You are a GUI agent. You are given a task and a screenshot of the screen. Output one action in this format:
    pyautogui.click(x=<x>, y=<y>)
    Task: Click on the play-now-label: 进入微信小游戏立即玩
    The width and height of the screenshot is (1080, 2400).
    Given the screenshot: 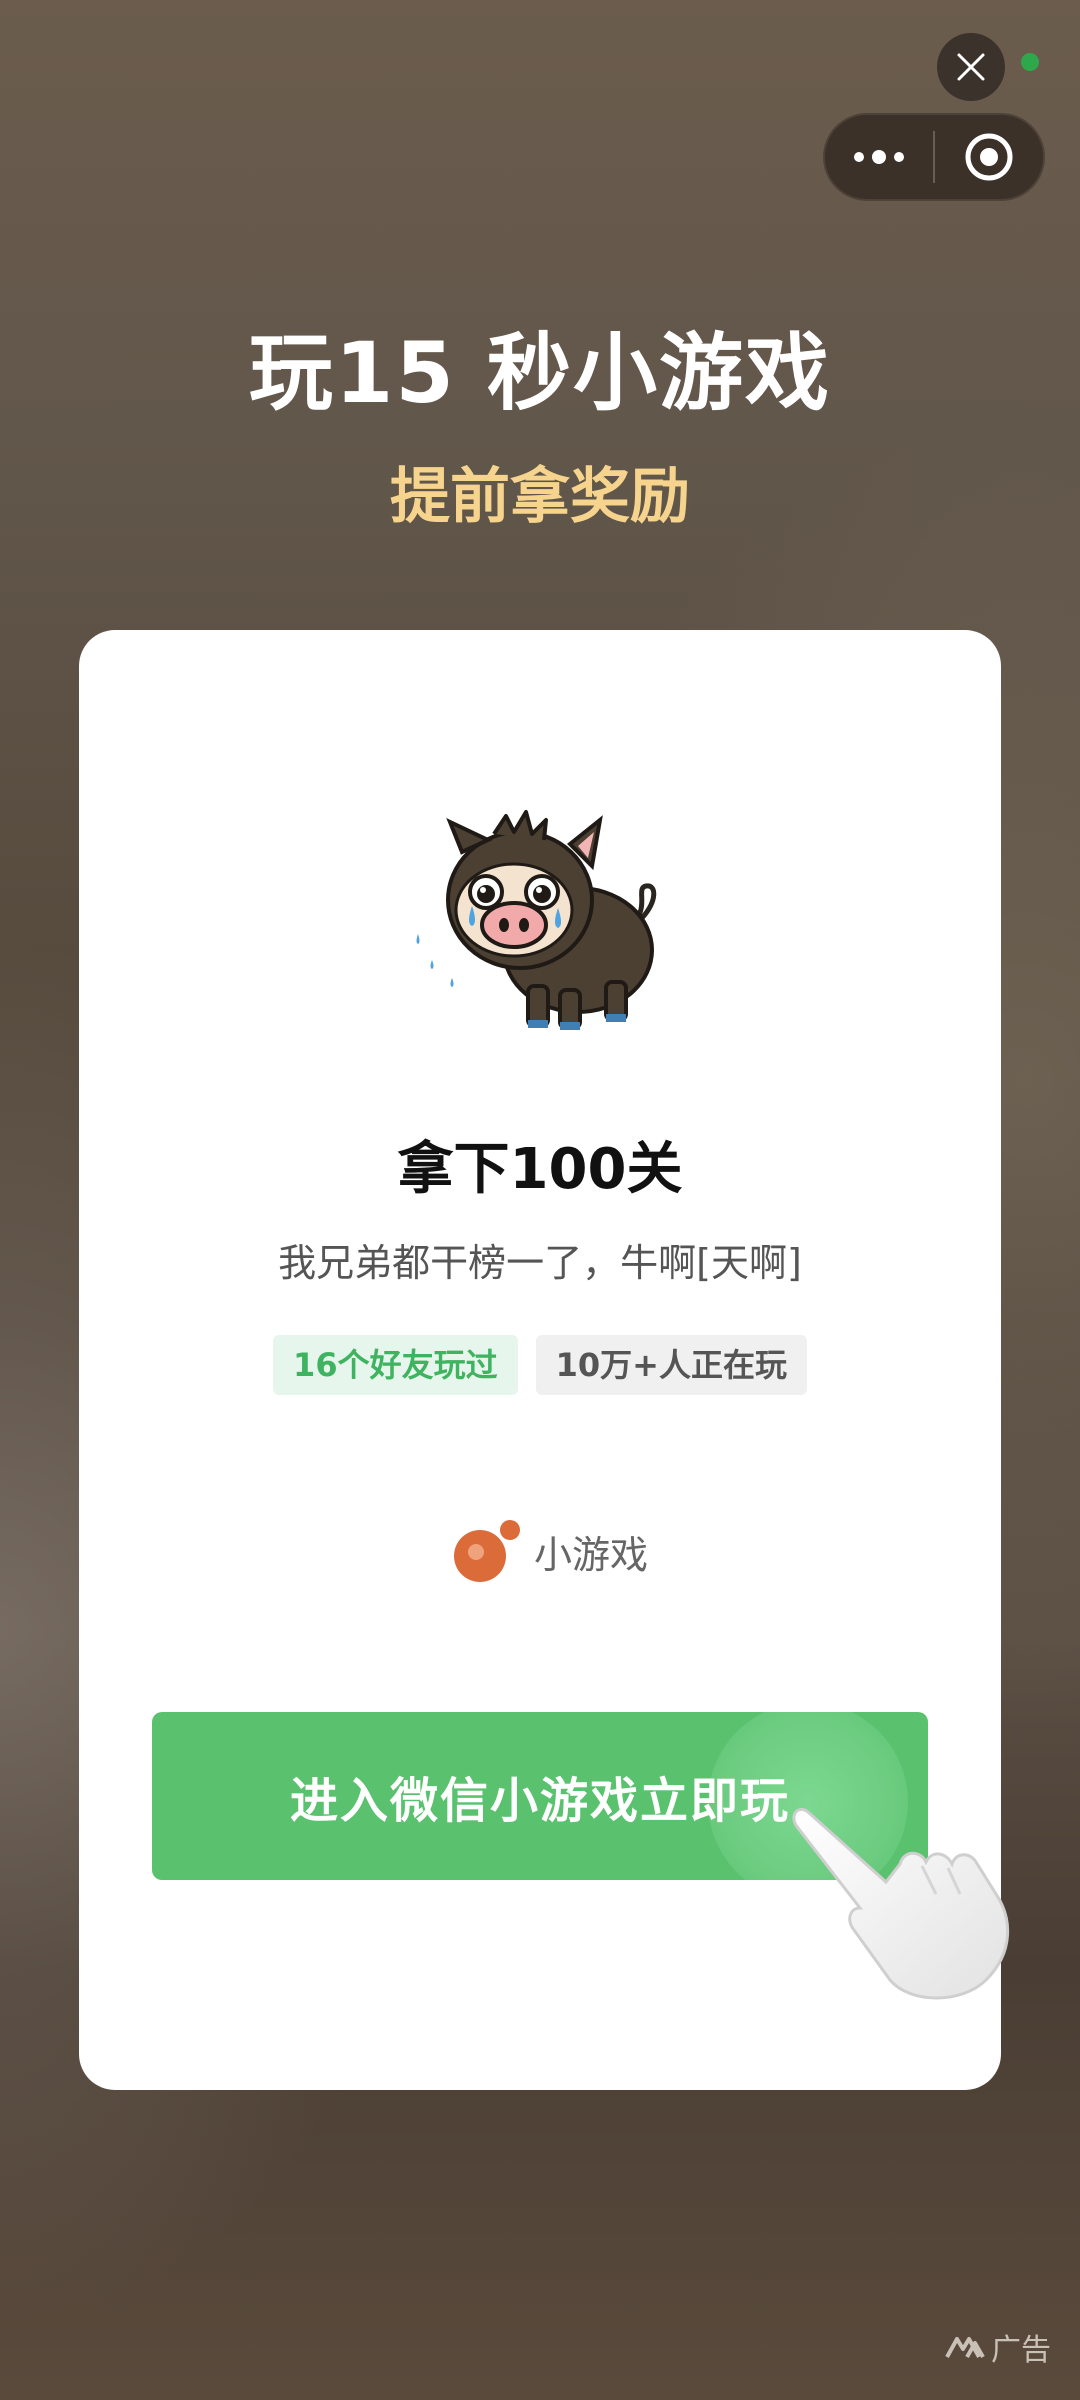 What is the action you would take?
    pyautogui.click(x=539, y=1801)
    